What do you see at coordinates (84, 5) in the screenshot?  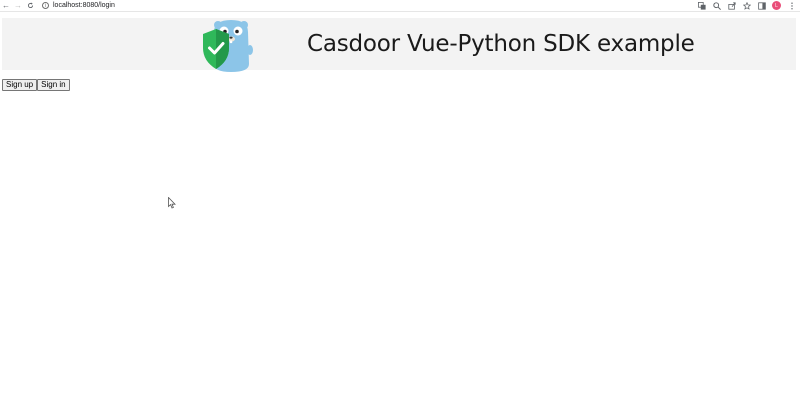 I see `url-text: localhost:8080/login` at bounding box center [84, 5].